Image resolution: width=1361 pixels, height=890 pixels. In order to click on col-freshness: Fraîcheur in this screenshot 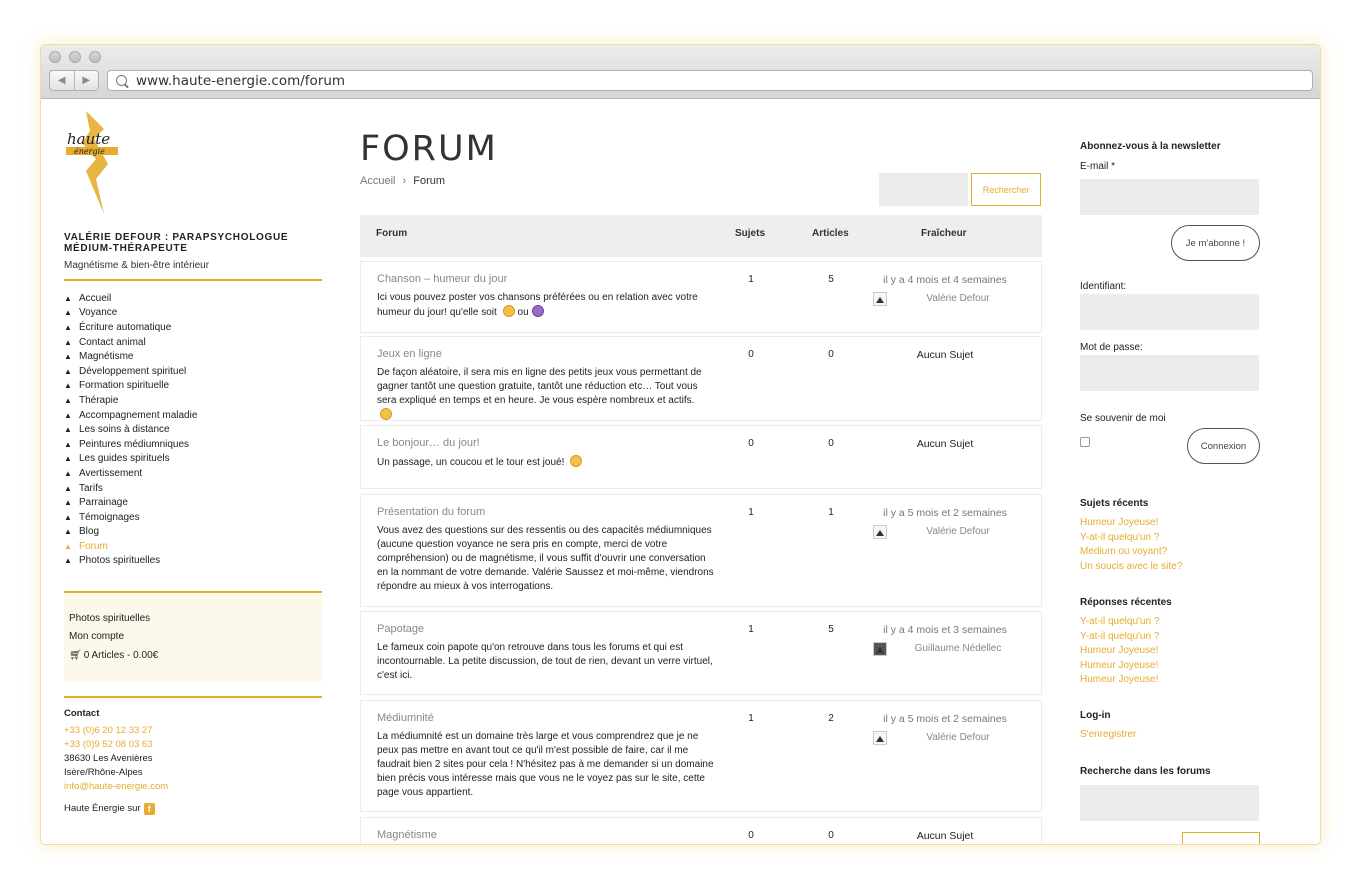, I will do `click(944, 233)`.